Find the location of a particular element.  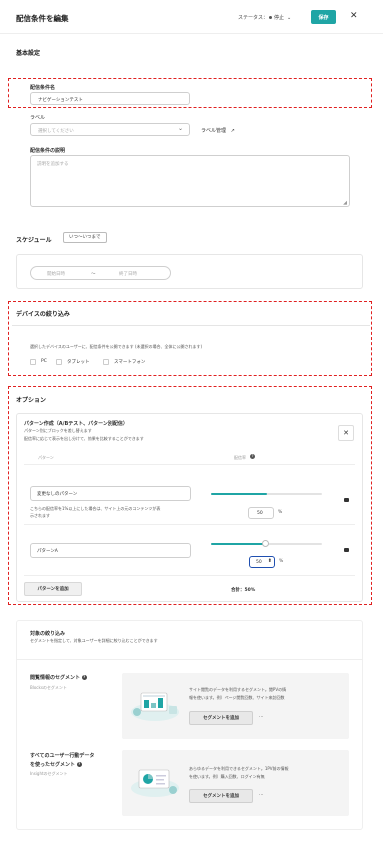

label-manage-link: ラベル管理 ↗ is located at coordinates (218, 130).